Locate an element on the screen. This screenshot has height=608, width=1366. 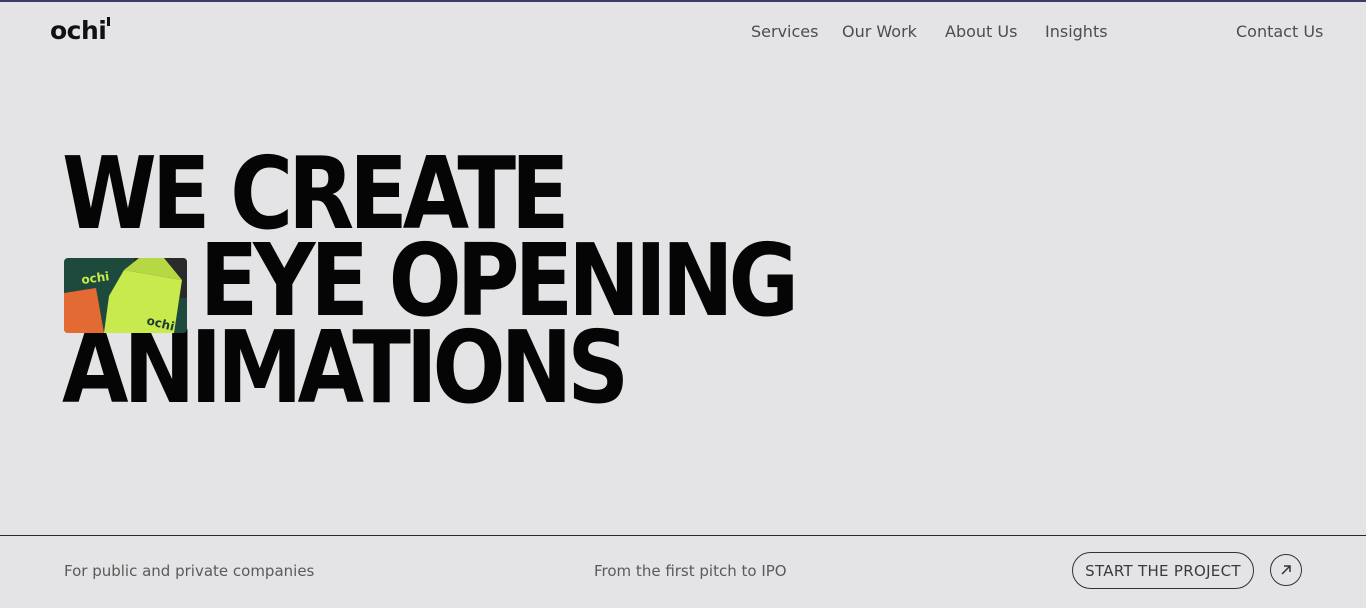
ochi-brand-cards-image: ochi ochi is located at coordinates (125, 295).